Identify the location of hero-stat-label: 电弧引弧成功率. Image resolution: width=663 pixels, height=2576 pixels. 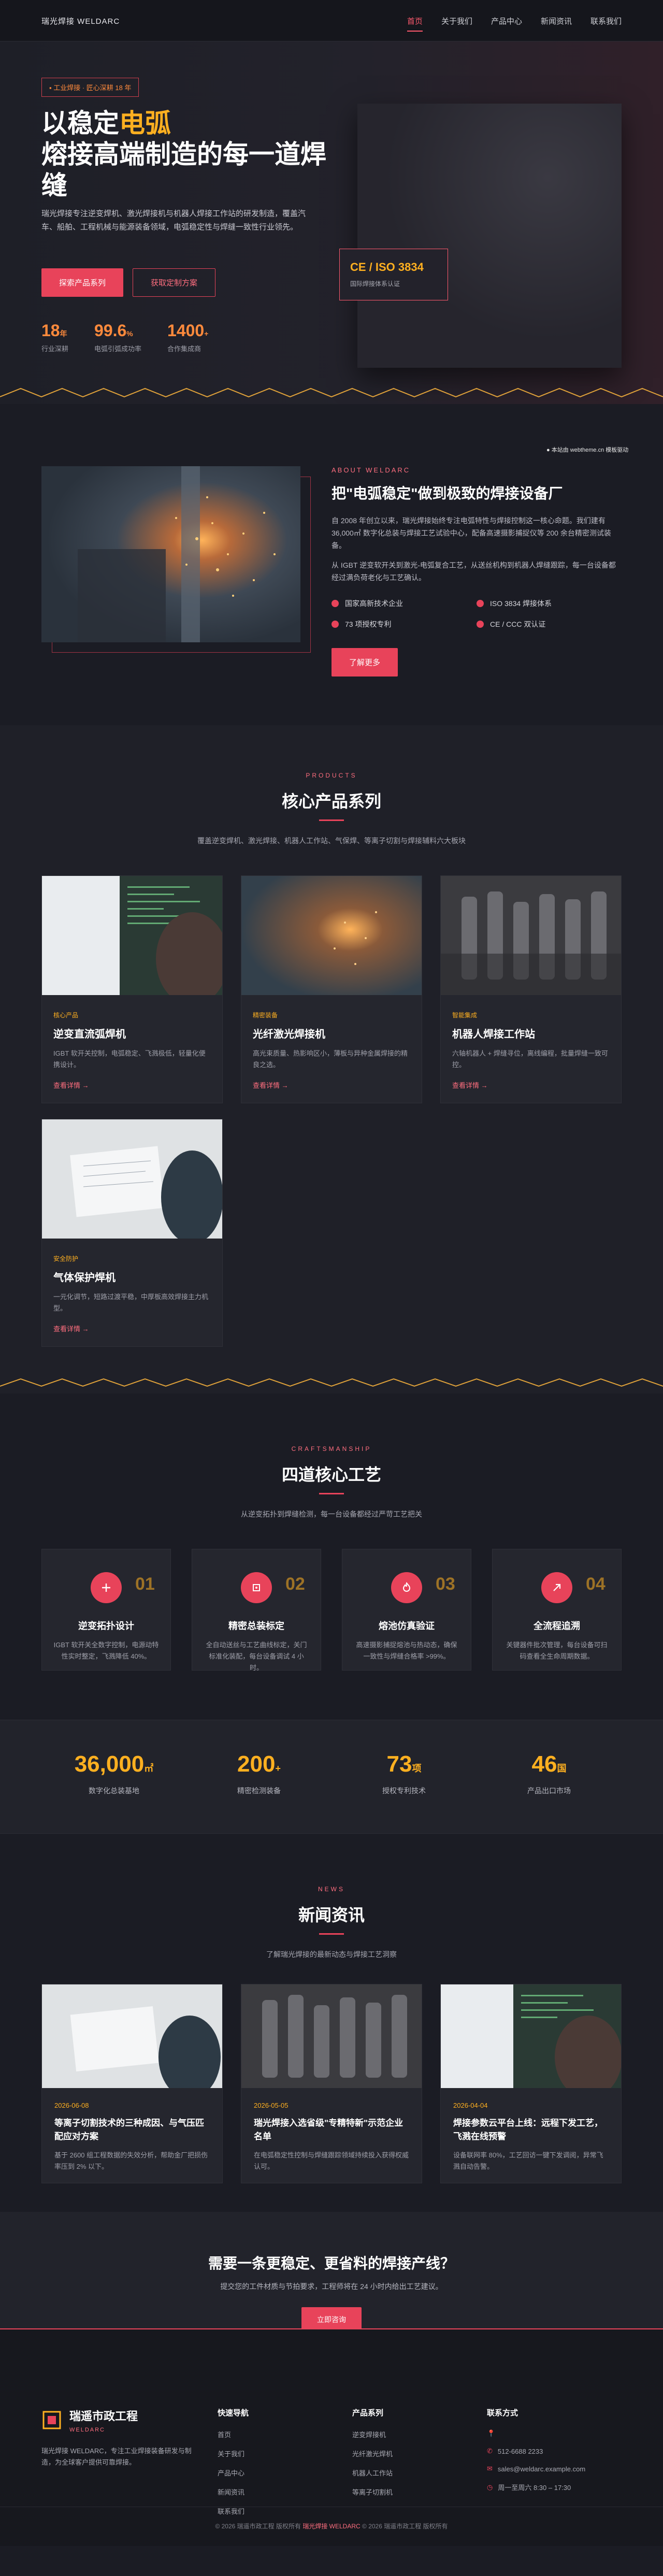
(118, 349).